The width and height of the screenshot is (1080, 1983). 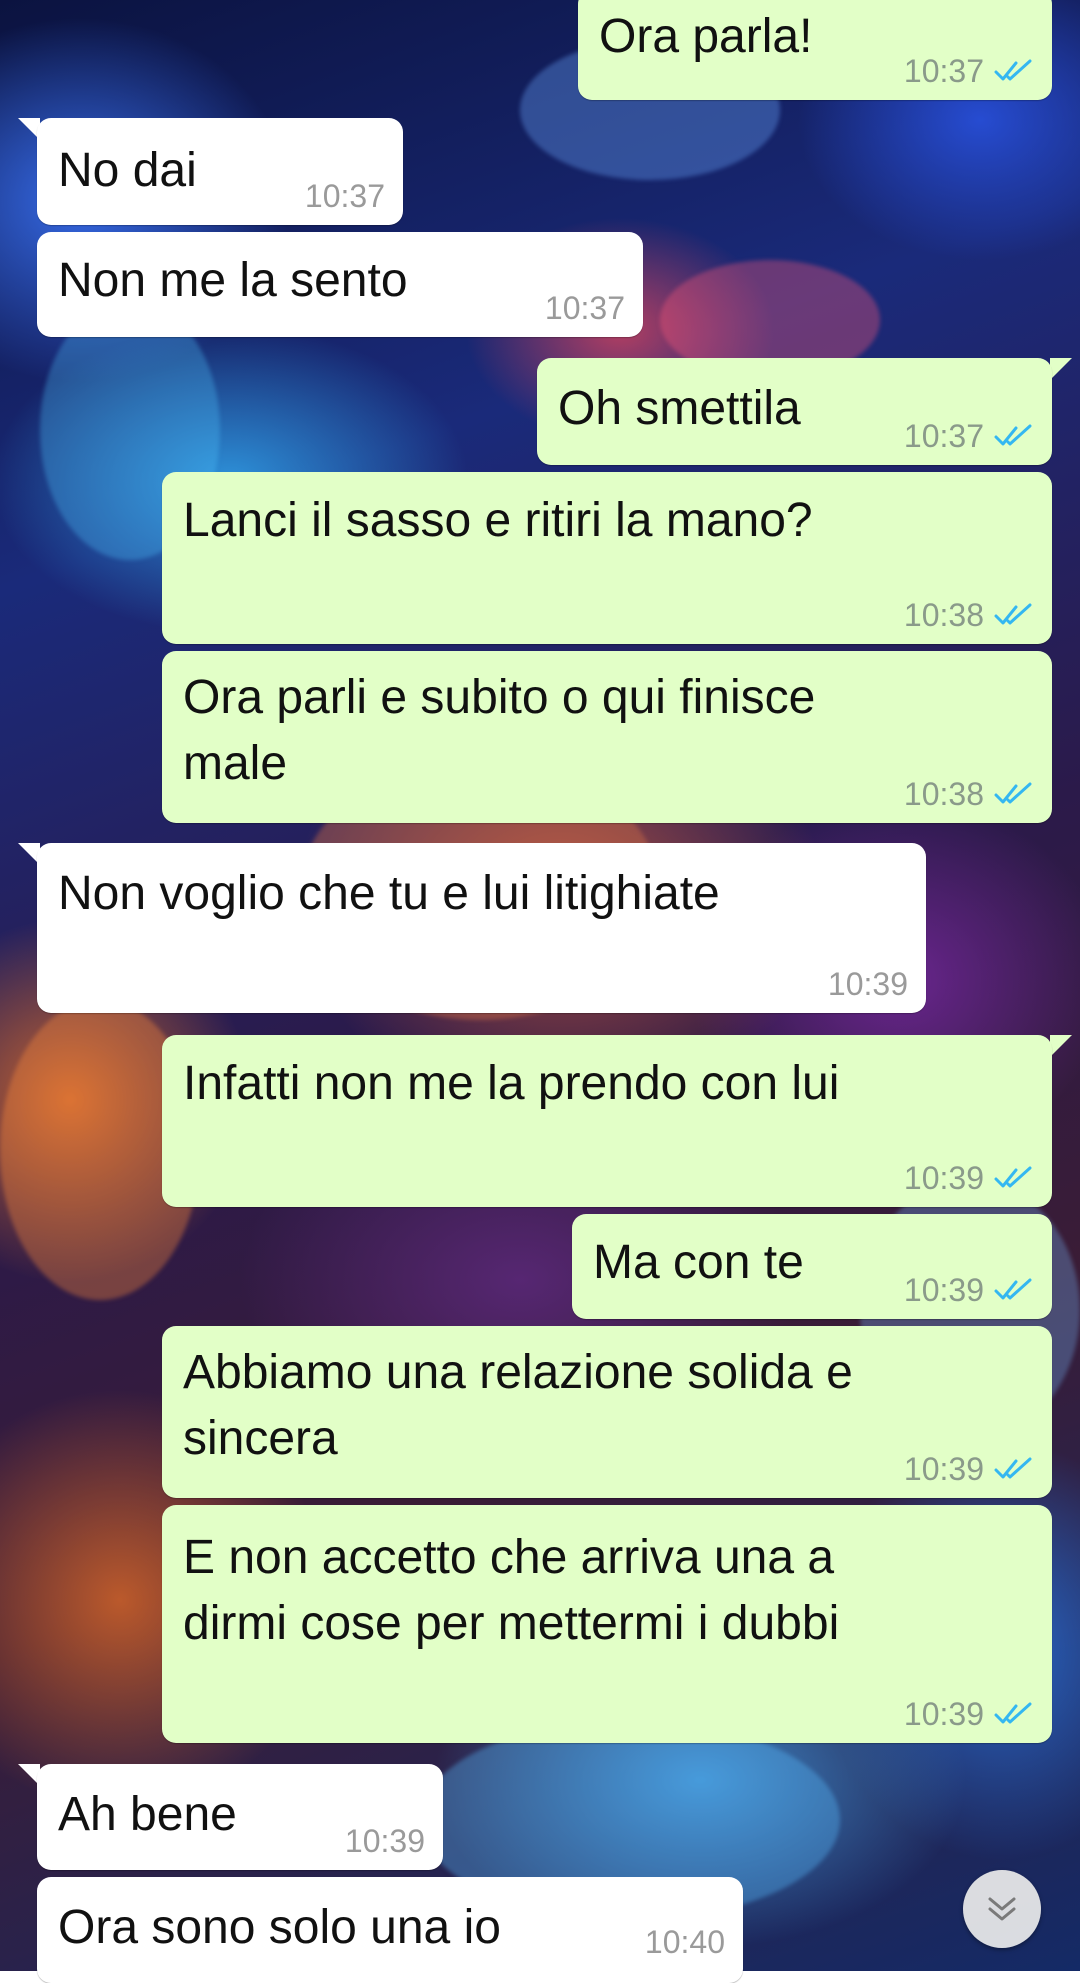 I want to click on message-bubble-incoming: No dai 10:37, so click(x=220, y=171).